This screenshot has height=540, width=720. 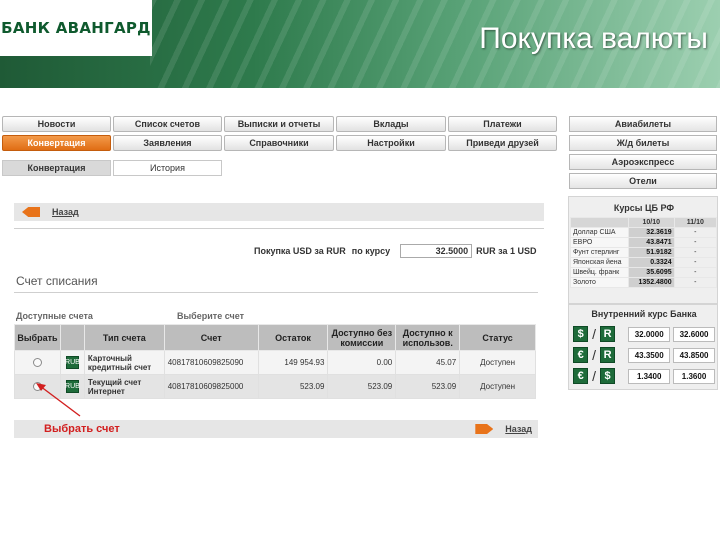 I want to click on cb-value: 0.3324, so click(x=651, y=262).